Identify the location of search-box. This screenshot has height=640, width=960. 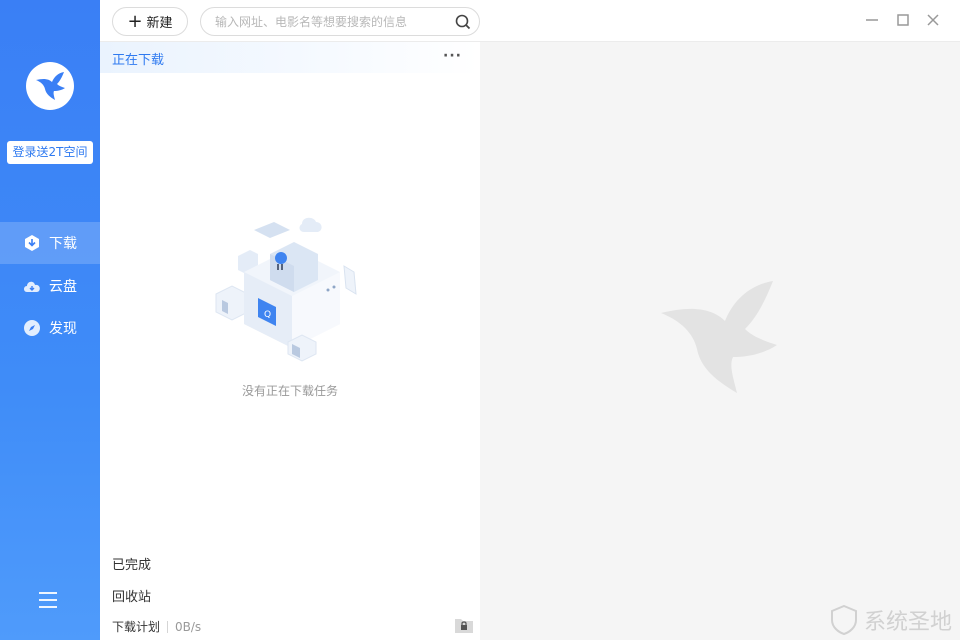
(340, 21).